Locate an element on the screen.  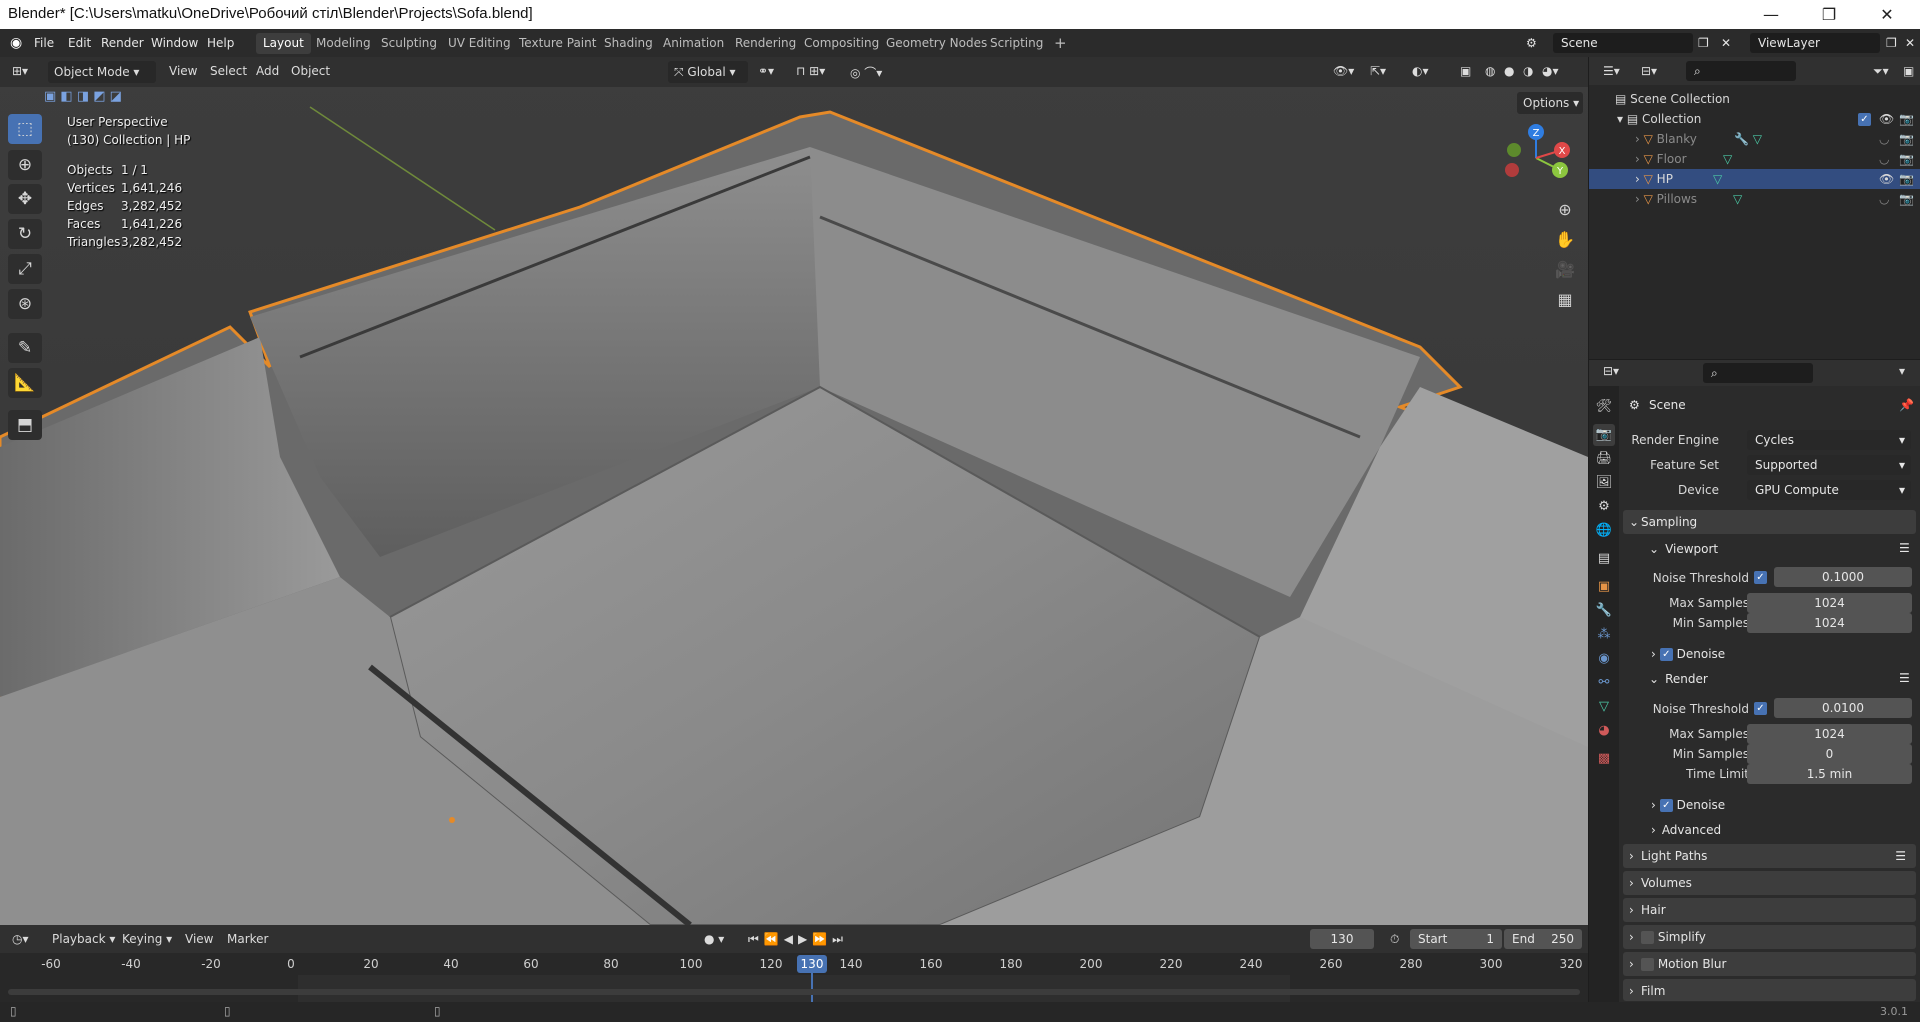
tab-texture-paint: Texture Paint is located at coordinates (557, 43).